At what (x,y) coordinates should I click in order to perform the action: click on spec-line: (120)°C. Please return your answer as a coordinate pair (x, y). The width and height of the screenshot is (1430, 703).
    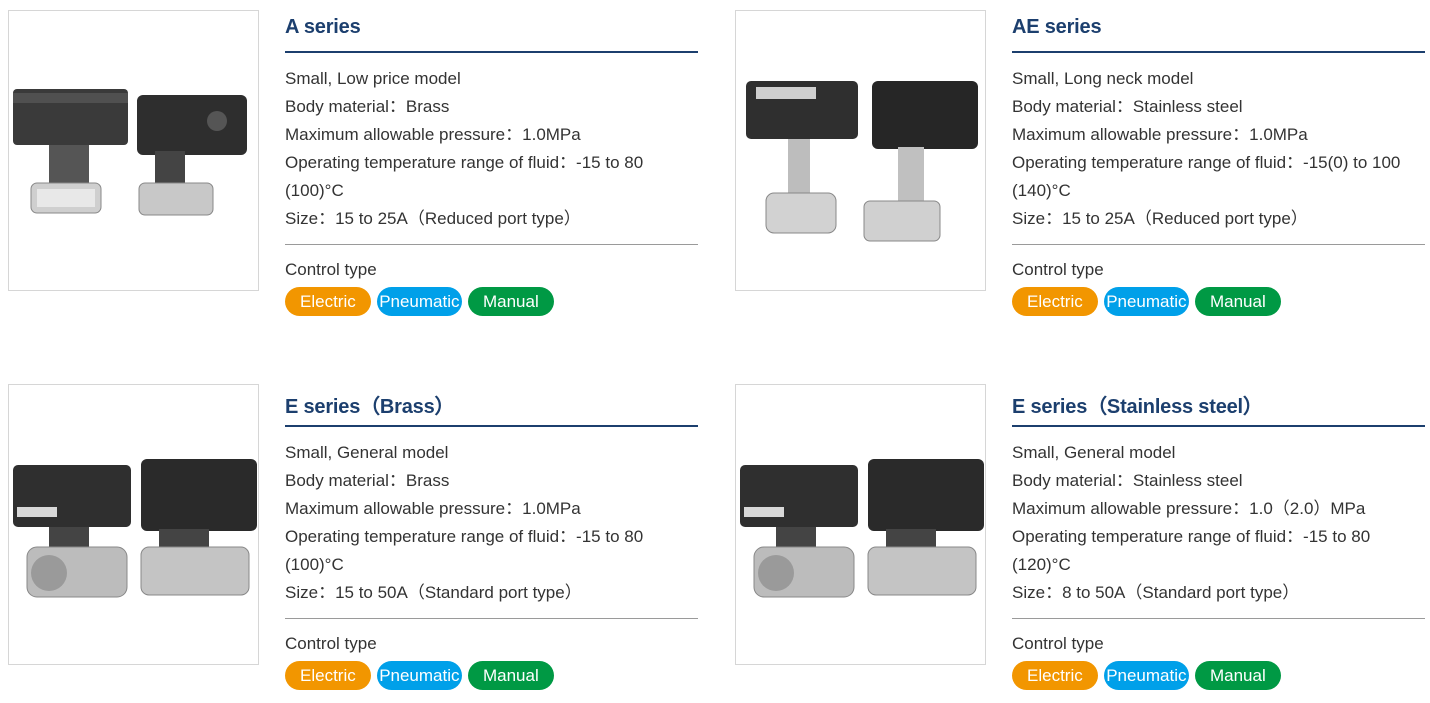
    Looking at the image, I should click on (1041, 564).